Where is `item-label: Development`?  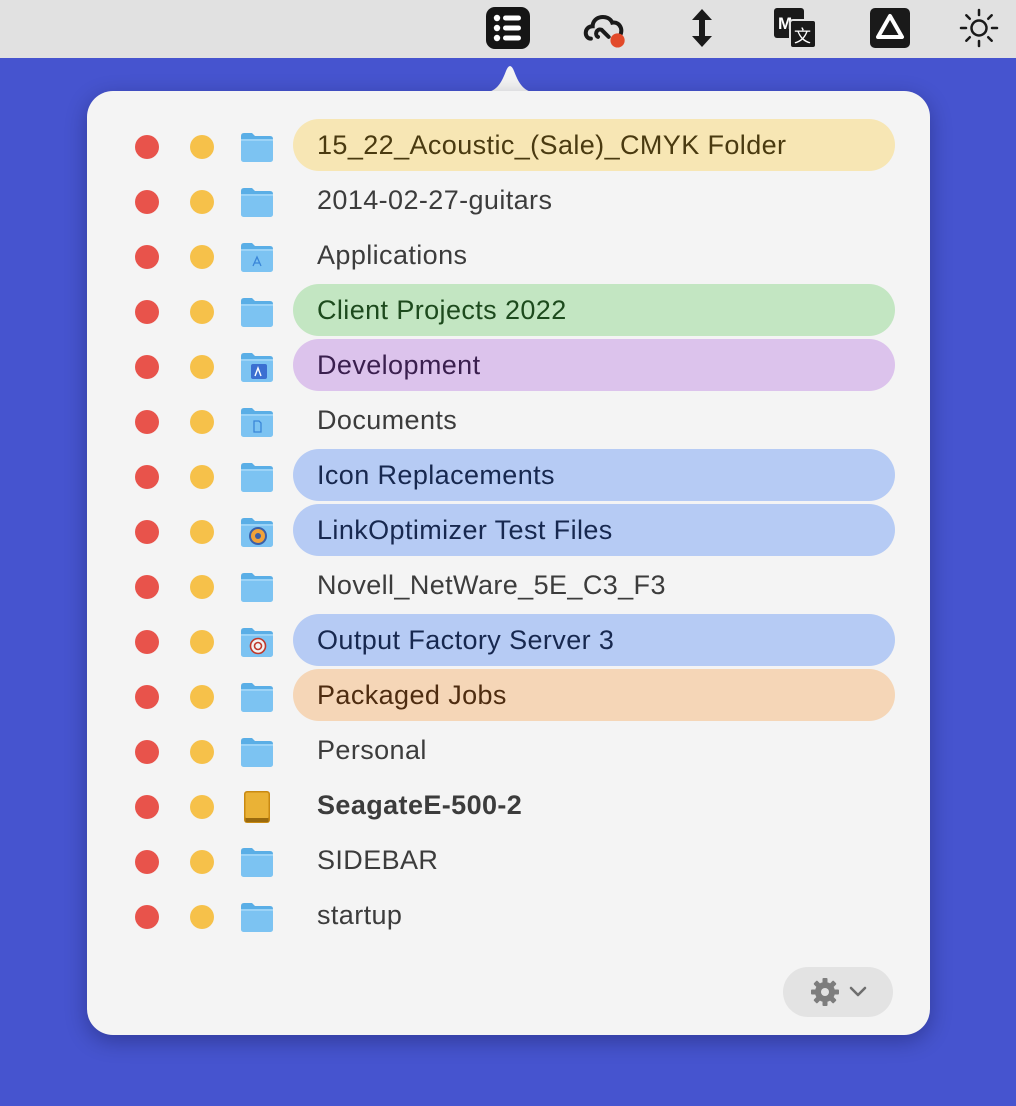
item-label: Development is located at coordinates (399, 364).